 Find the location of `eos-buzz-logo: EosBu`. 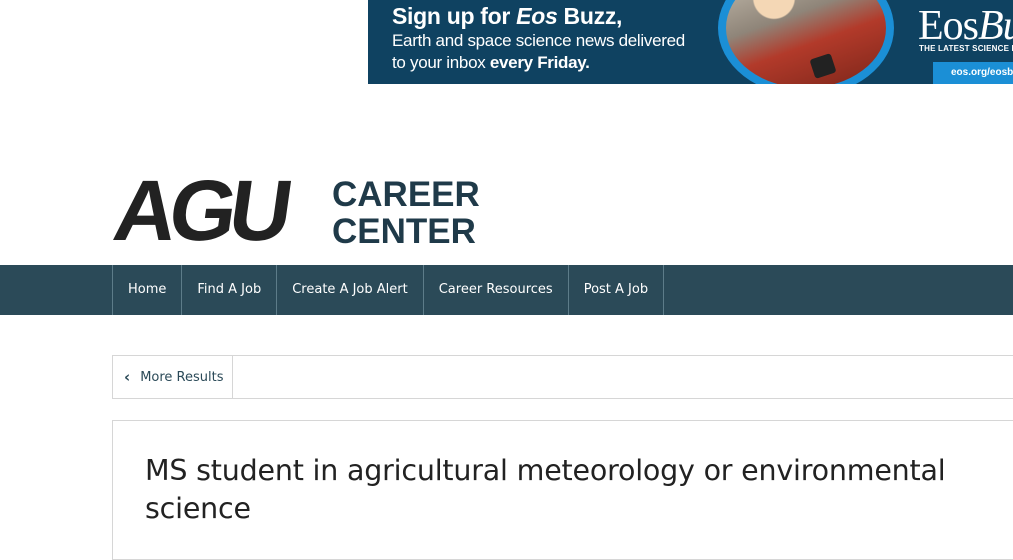

eos-buzz-logo: EosBu is located at coordinates (965, 26).